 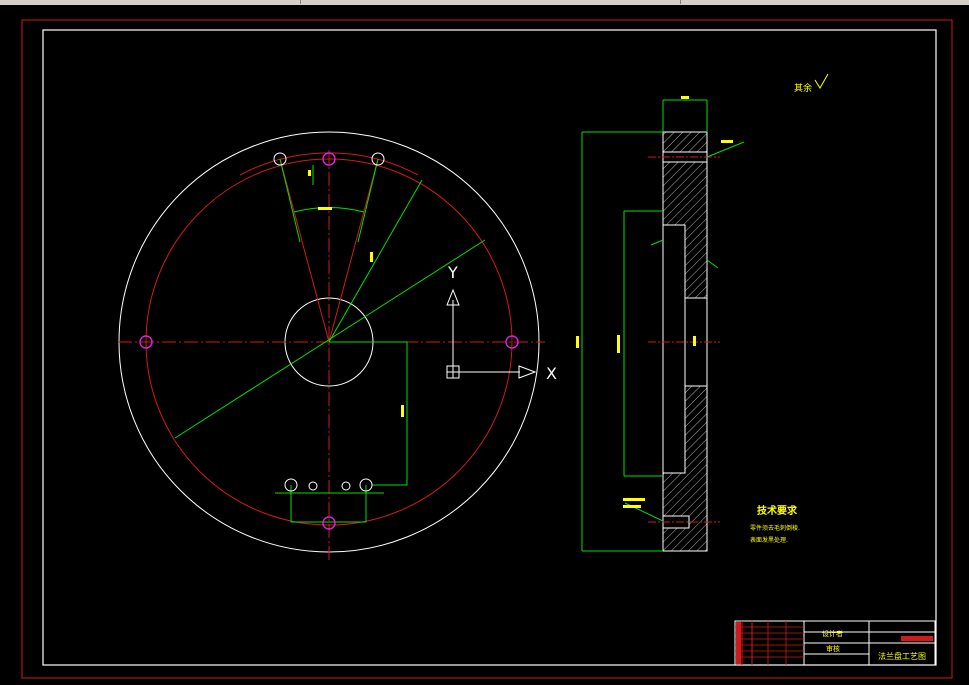 I want to click on diameter-dimension, so click(x=330, y=339).